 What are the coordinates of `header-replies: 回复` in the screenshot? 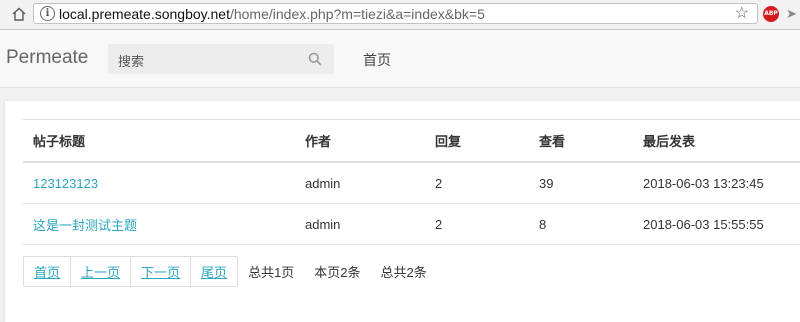 It's located at (477, 141).